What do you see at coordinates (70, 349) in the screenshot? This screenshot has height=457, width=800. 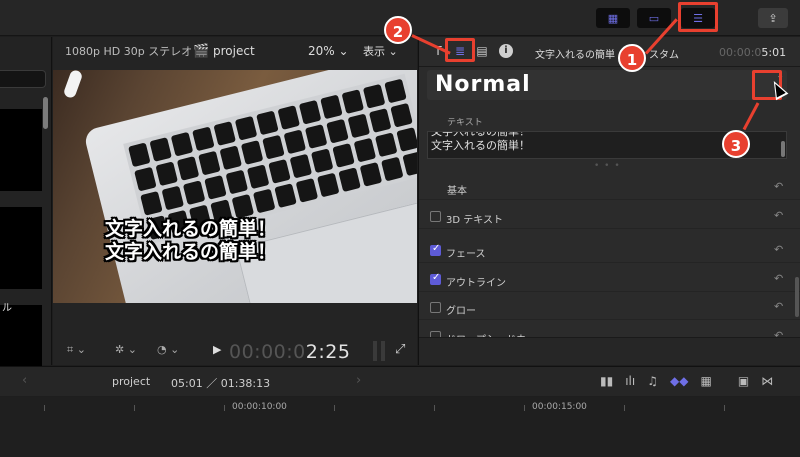 I see `crop-icon: ⌗` at bounding box center [70, 349].